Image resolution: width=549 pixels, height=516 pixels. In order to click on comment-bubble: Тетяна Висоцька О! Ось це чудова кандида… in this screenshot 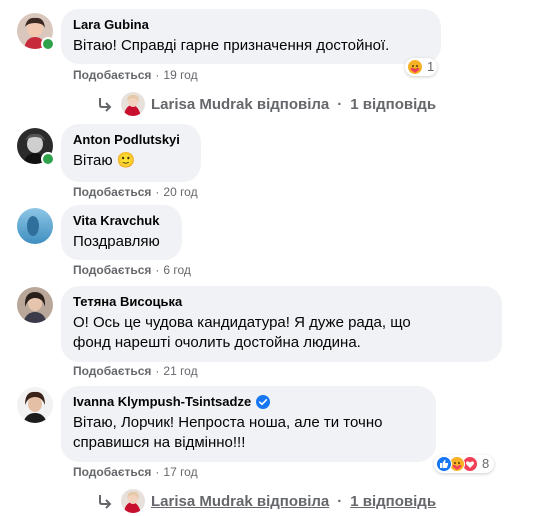, I will do `click(281, 324)`.